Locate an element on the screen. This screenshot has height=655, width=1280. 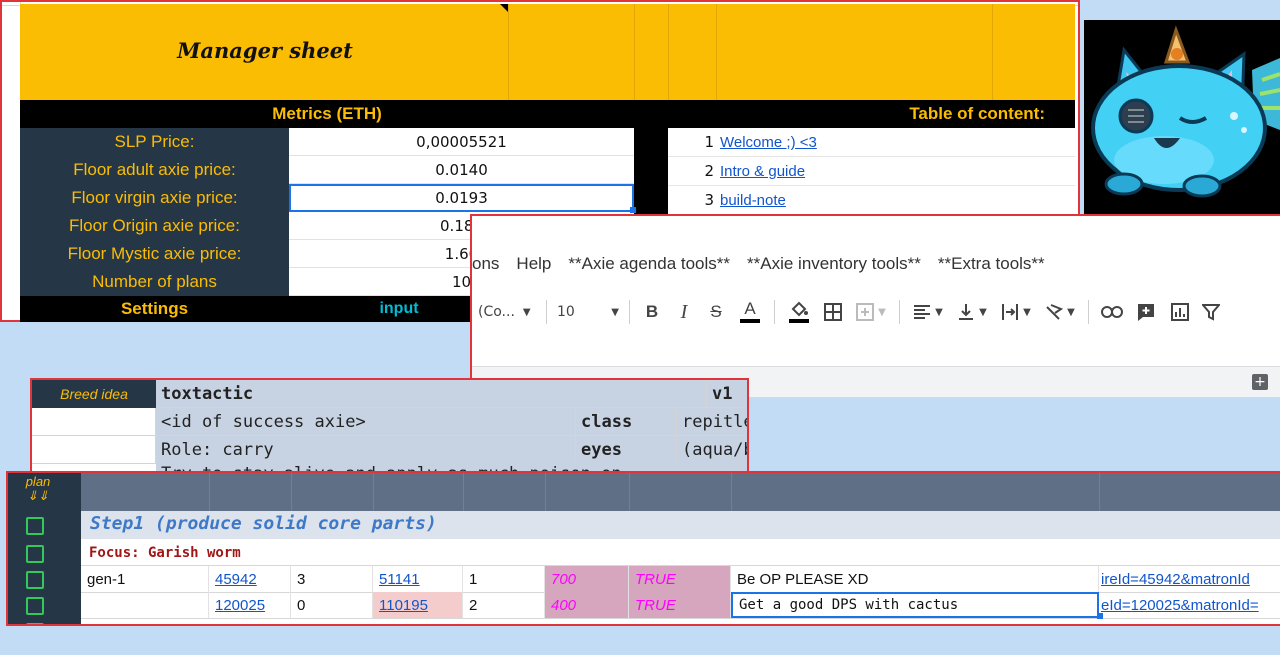
horizontal-align-icon: ▼ is located at coordinates (928, 312).